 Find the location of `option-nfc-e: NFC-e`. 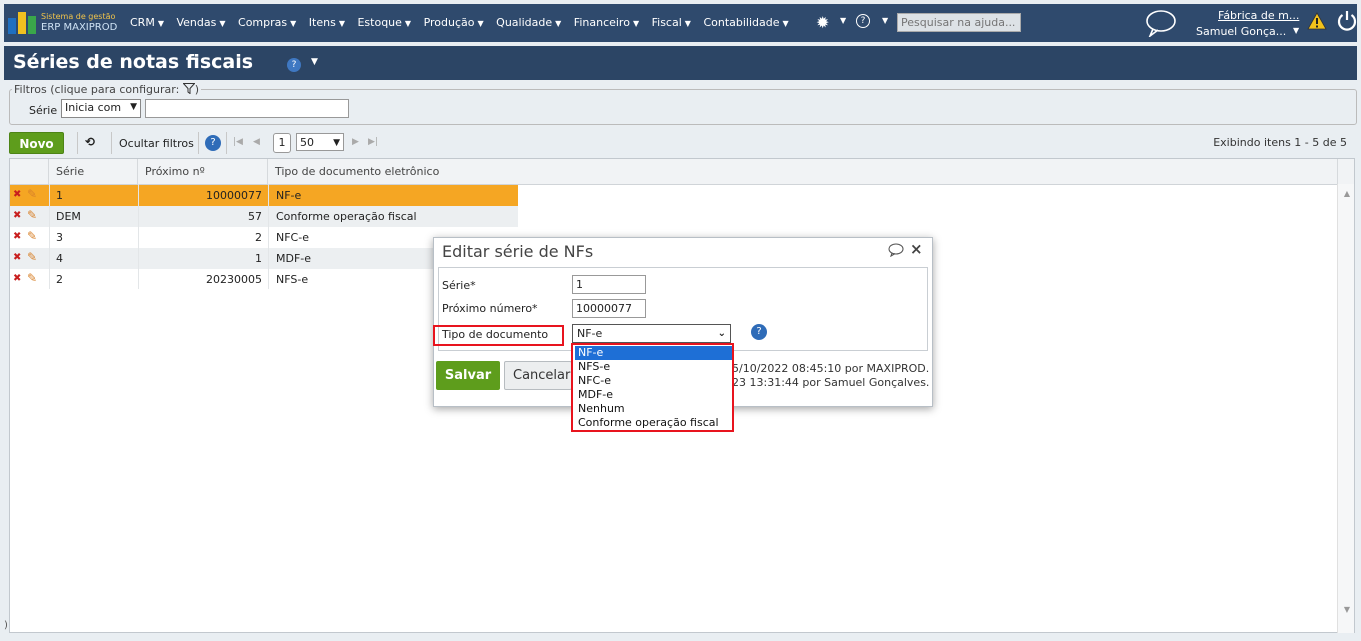

option-nfc-e: NFC-e is located at coordinates (653, 381).